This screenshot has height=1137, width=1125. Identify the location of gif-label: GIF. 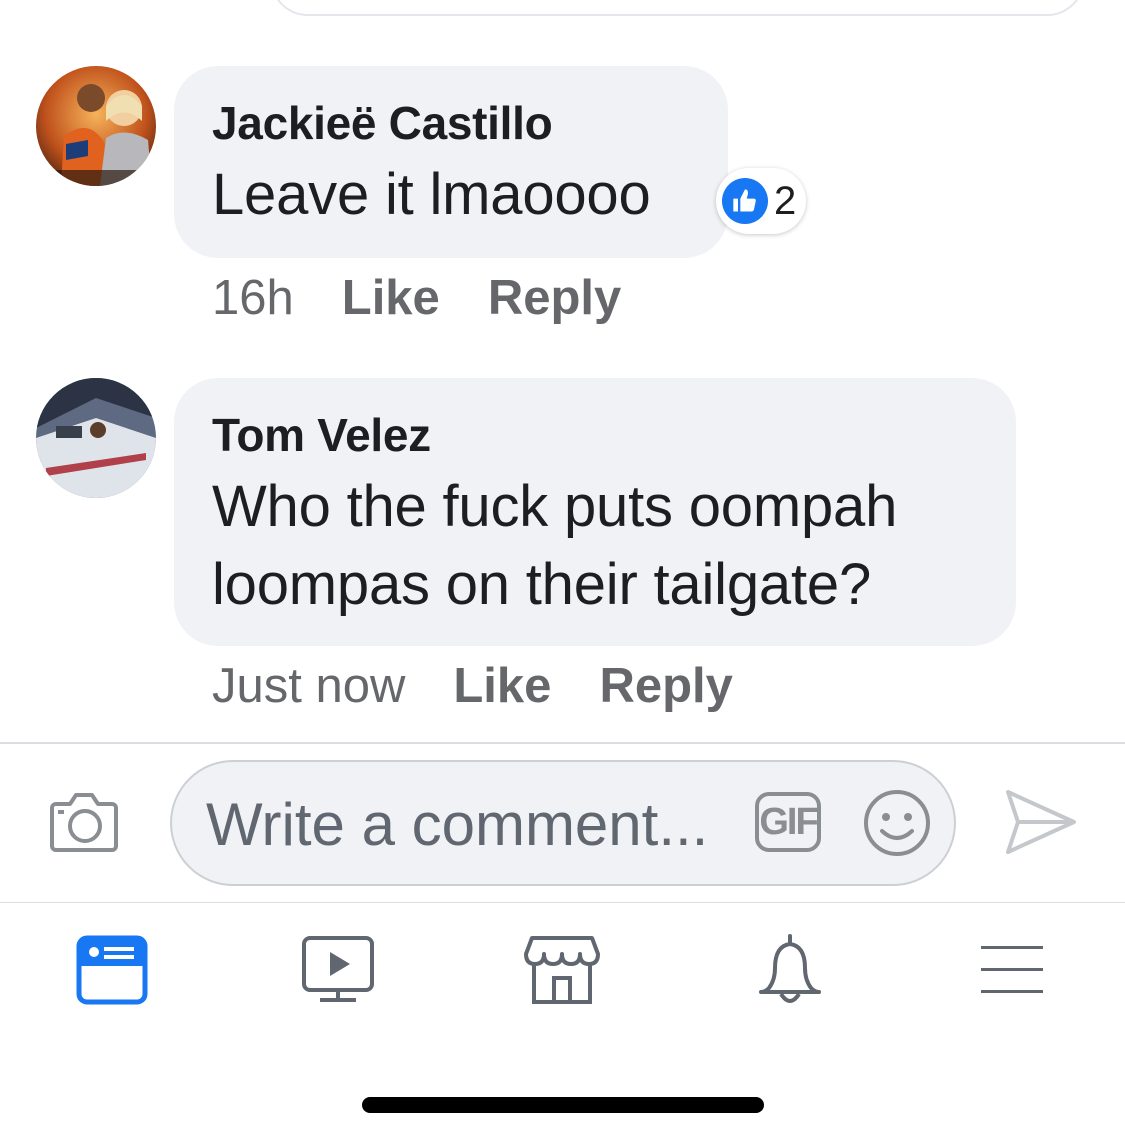
(788, 821).